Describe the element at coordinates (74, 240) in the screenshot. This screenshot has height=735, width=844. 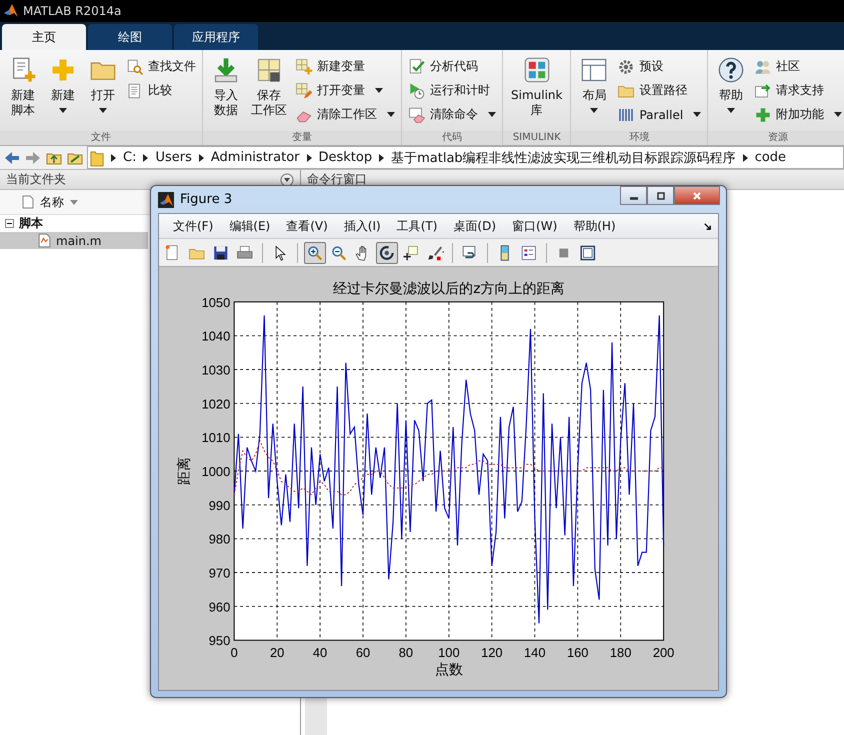
I see `tree-item: main.m` at that location.